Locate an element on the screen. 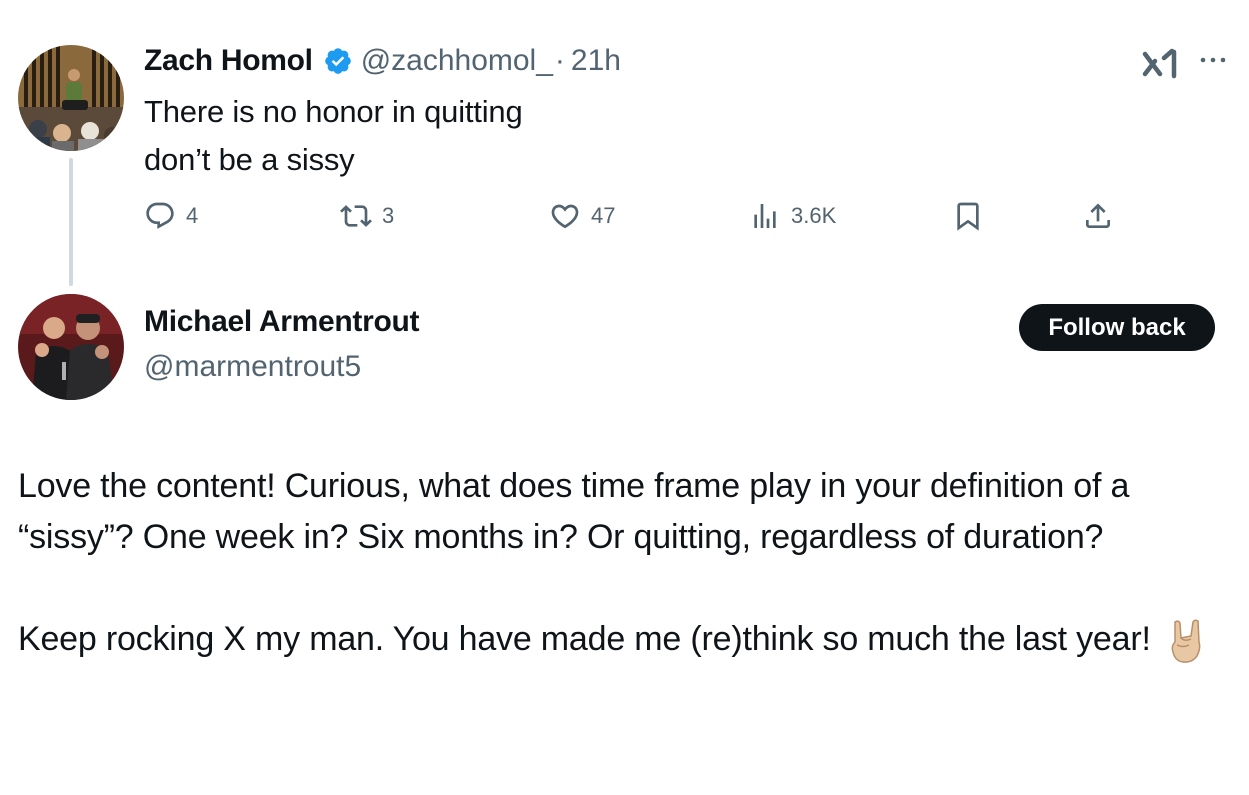  repost-button: 3 is located at coordinates (367, 216).